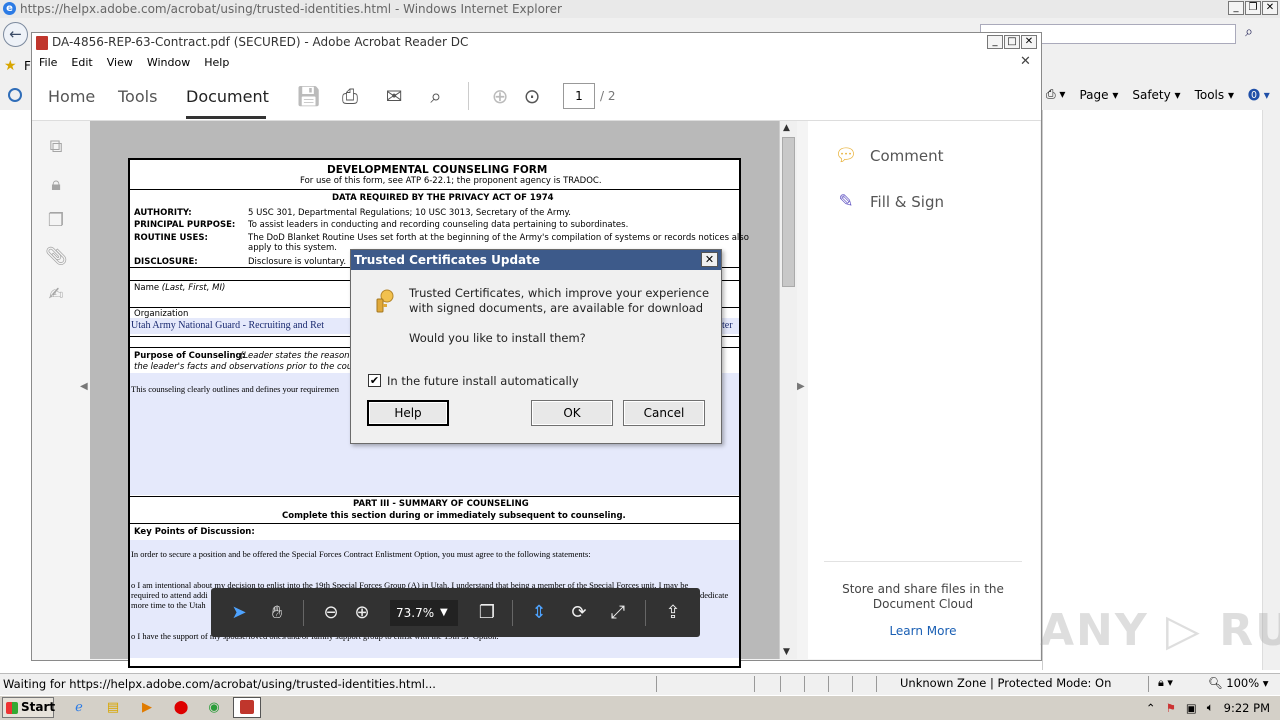 This screenshot has height=720, width=1280. Describe the element at coordinates (1238, 683) in the screenshot. I see `zoom-level: 🔍︎ 100% ▾` at that location.